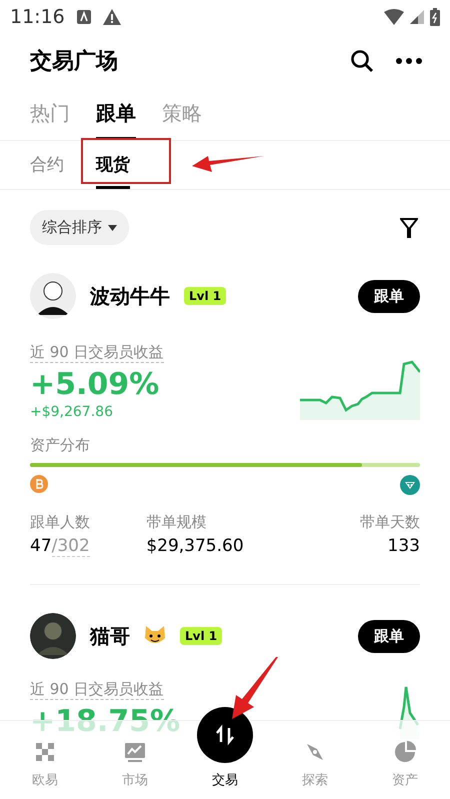 The width and height of the screenshot is (450, 799). I want to click on grid-icon, so click(45, 752).